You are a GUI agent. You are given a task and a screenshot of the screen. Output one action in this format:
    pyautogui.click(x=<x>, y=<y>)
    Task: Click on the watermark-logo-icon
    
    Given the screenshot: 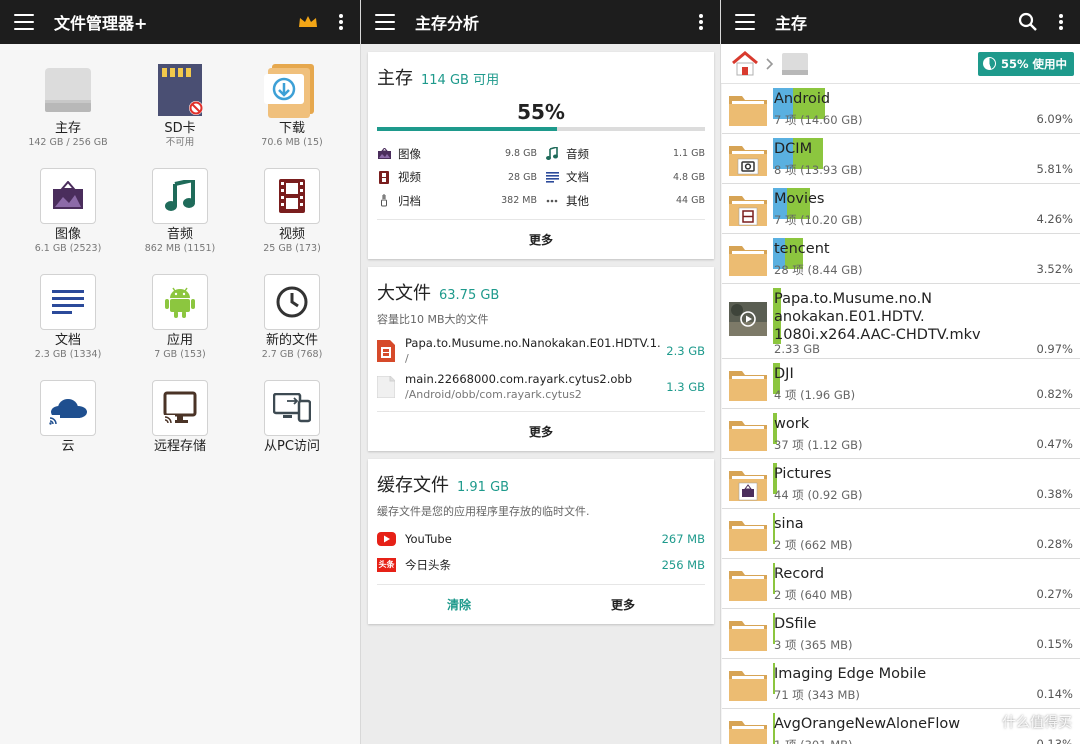 What is the action you would take?
    pyautogui.click(x=987, y=722)
    